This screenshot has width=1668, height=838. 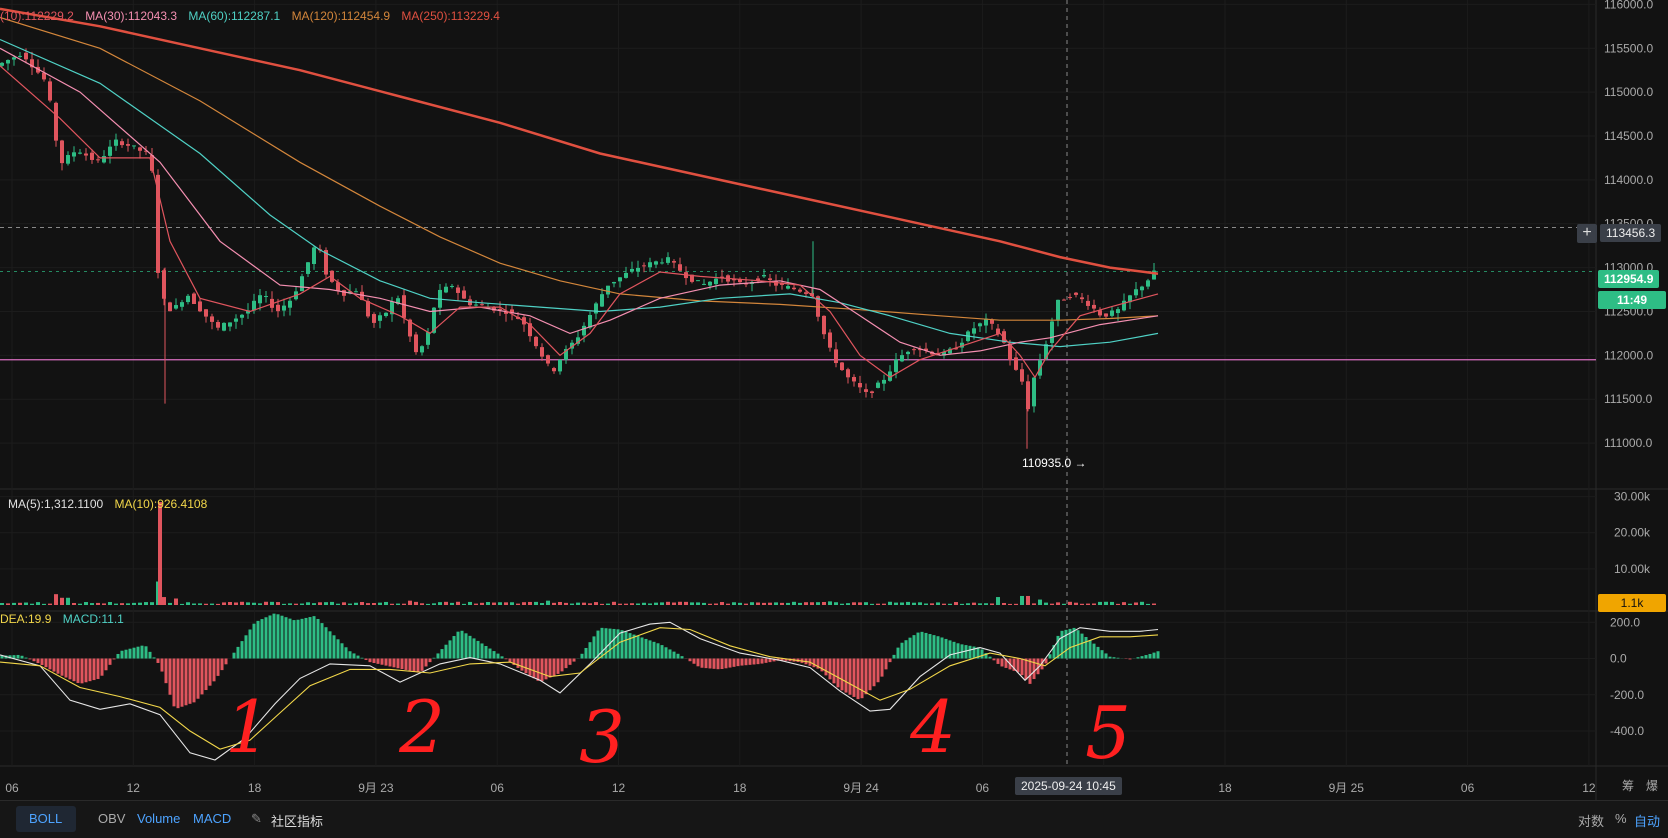 What do you see at coordinates (1647, 820) in the screenshot?
I see `auto-scale-toggle: 自动` at bounding box center [1647, 820].